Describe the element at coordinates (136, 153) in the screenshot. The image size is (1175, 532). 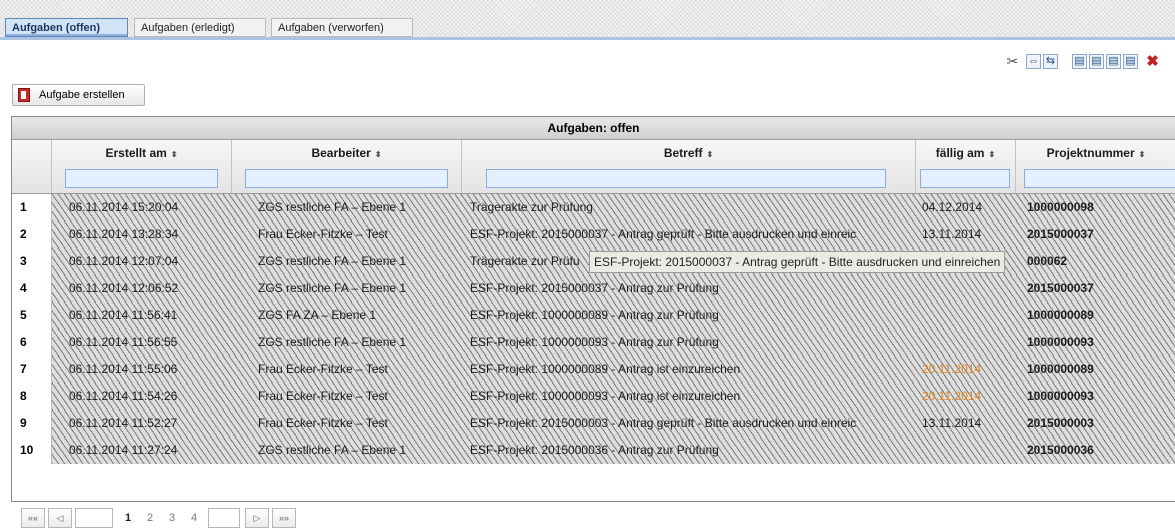
I see `column-label: Erstellt am` at that location.